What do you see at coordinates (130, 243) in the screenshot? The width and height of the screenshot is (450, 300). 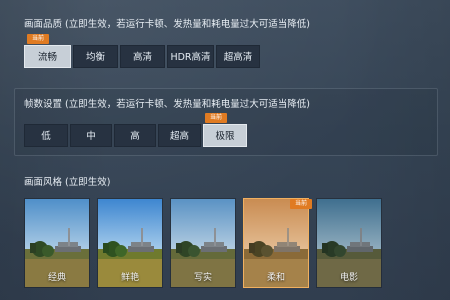 I see `style-thumb-vivid: 鲜艳` at bounding box center [130, 243].